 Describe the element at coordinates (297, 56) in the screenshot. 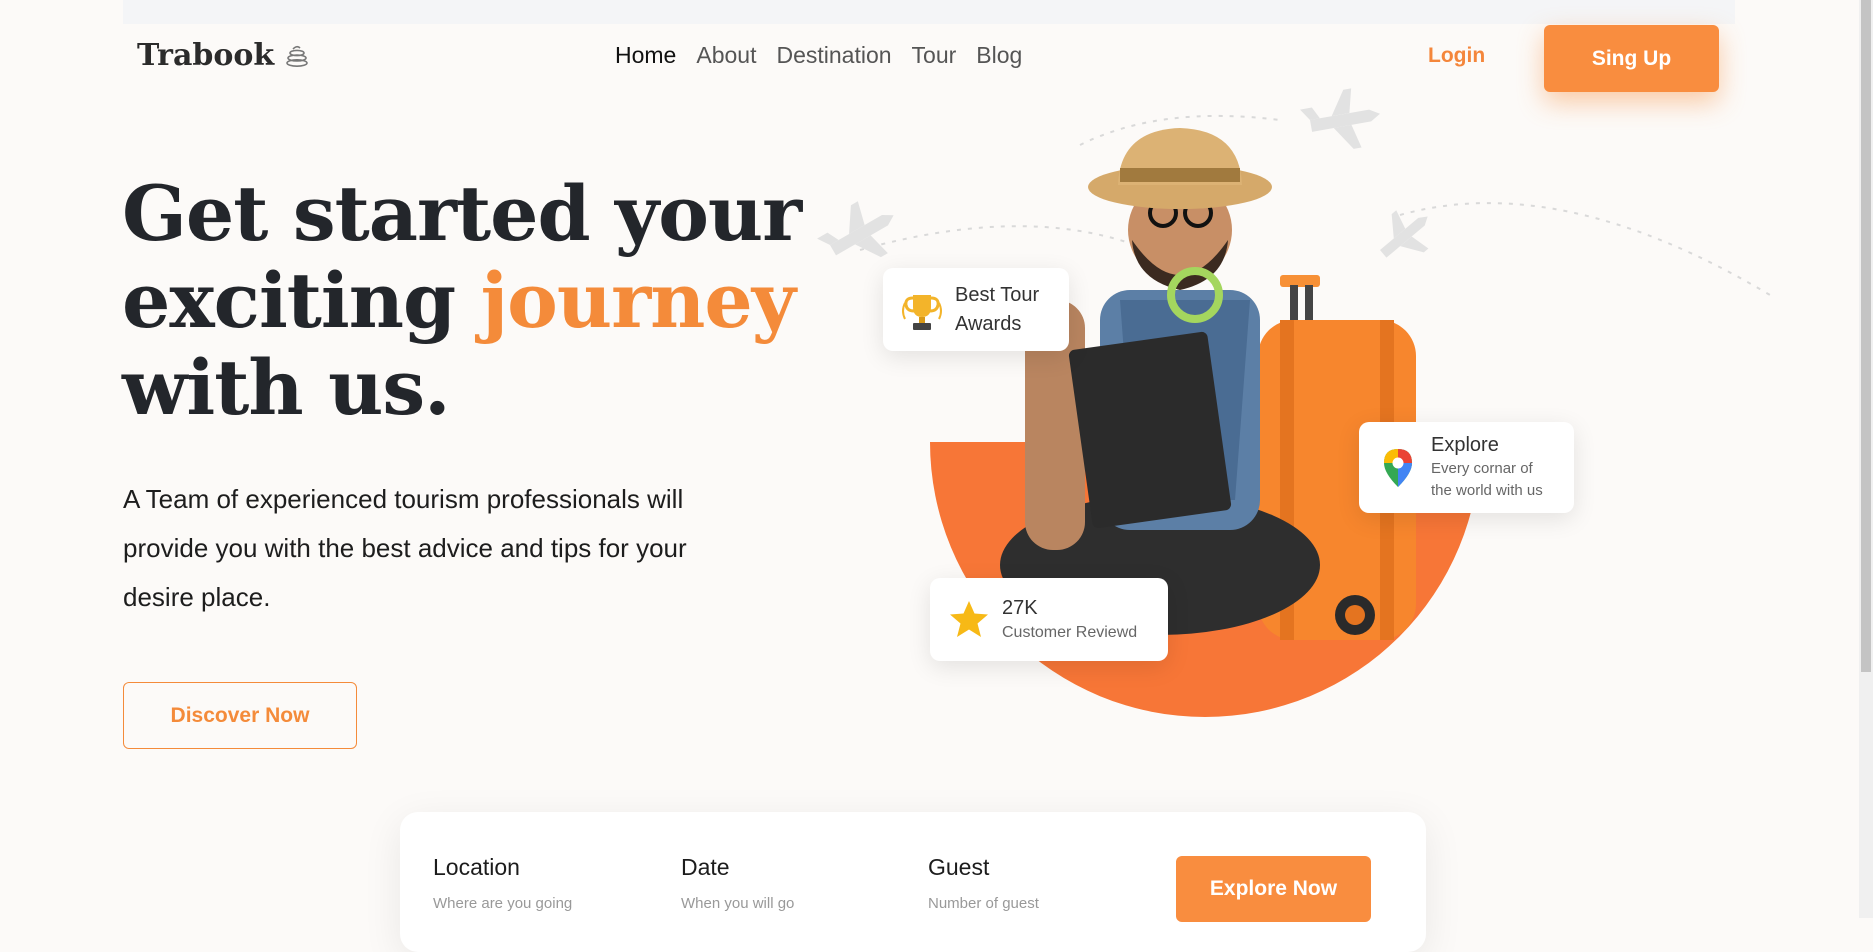

I see `stack-icon` at that location.